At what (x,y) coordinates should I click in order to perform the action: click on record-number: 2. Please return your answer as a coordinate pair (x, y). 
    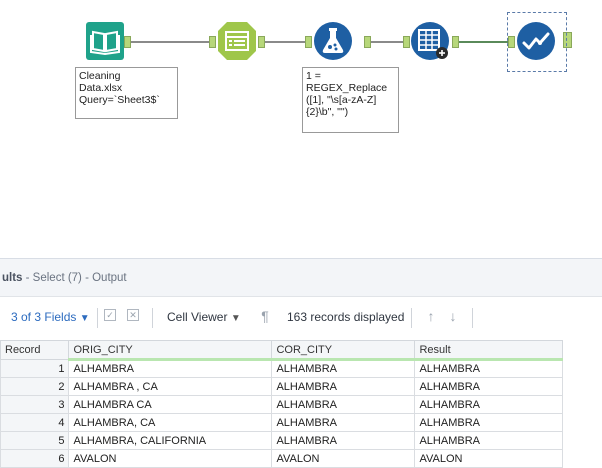
    Looking at the image, I should click on (35, 386).